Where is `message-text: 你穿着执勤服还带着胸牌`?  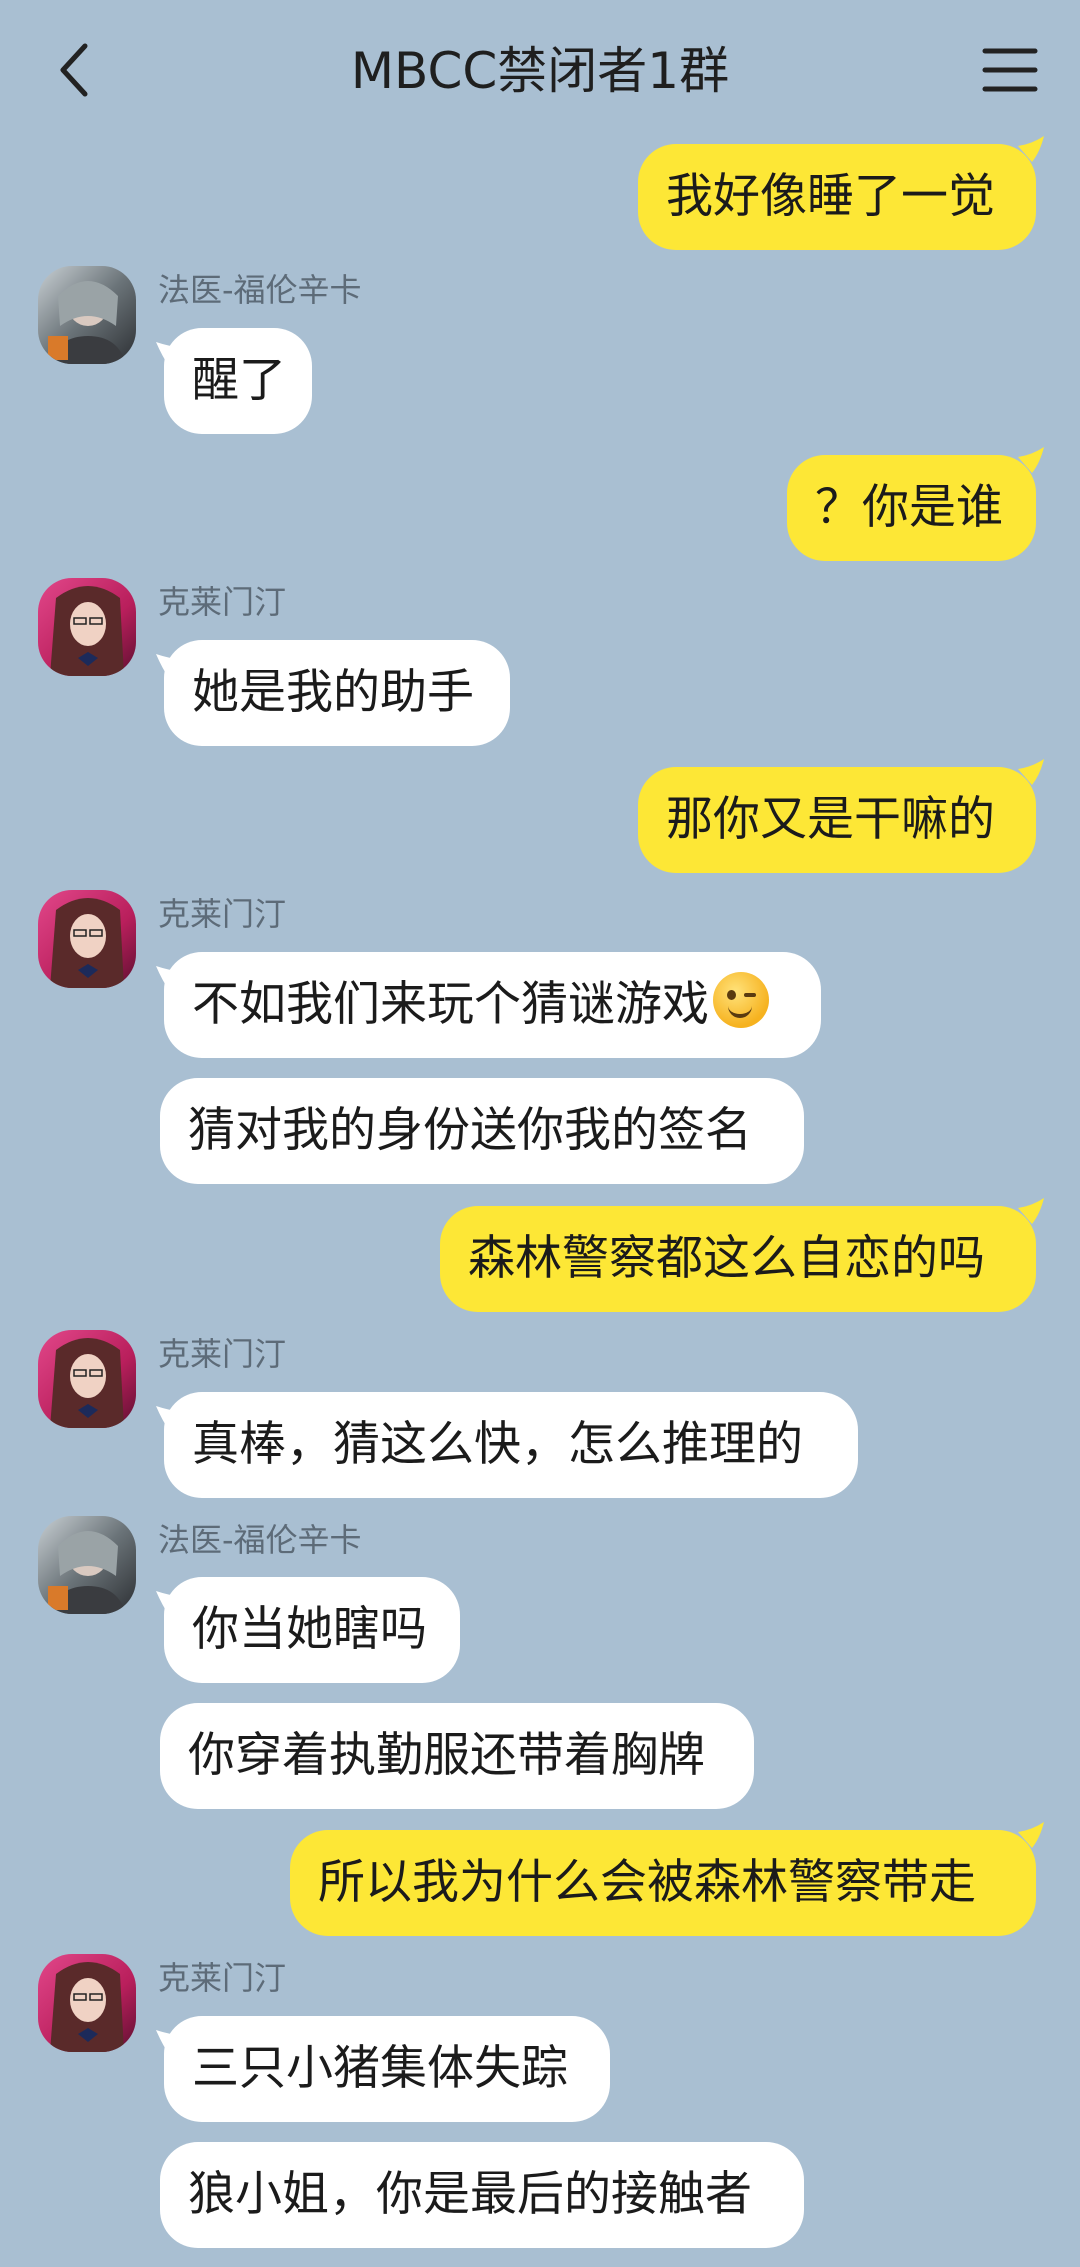 message-text: 你穿着执勤服还带着胸牌 is located at coordinates (446, 1755).